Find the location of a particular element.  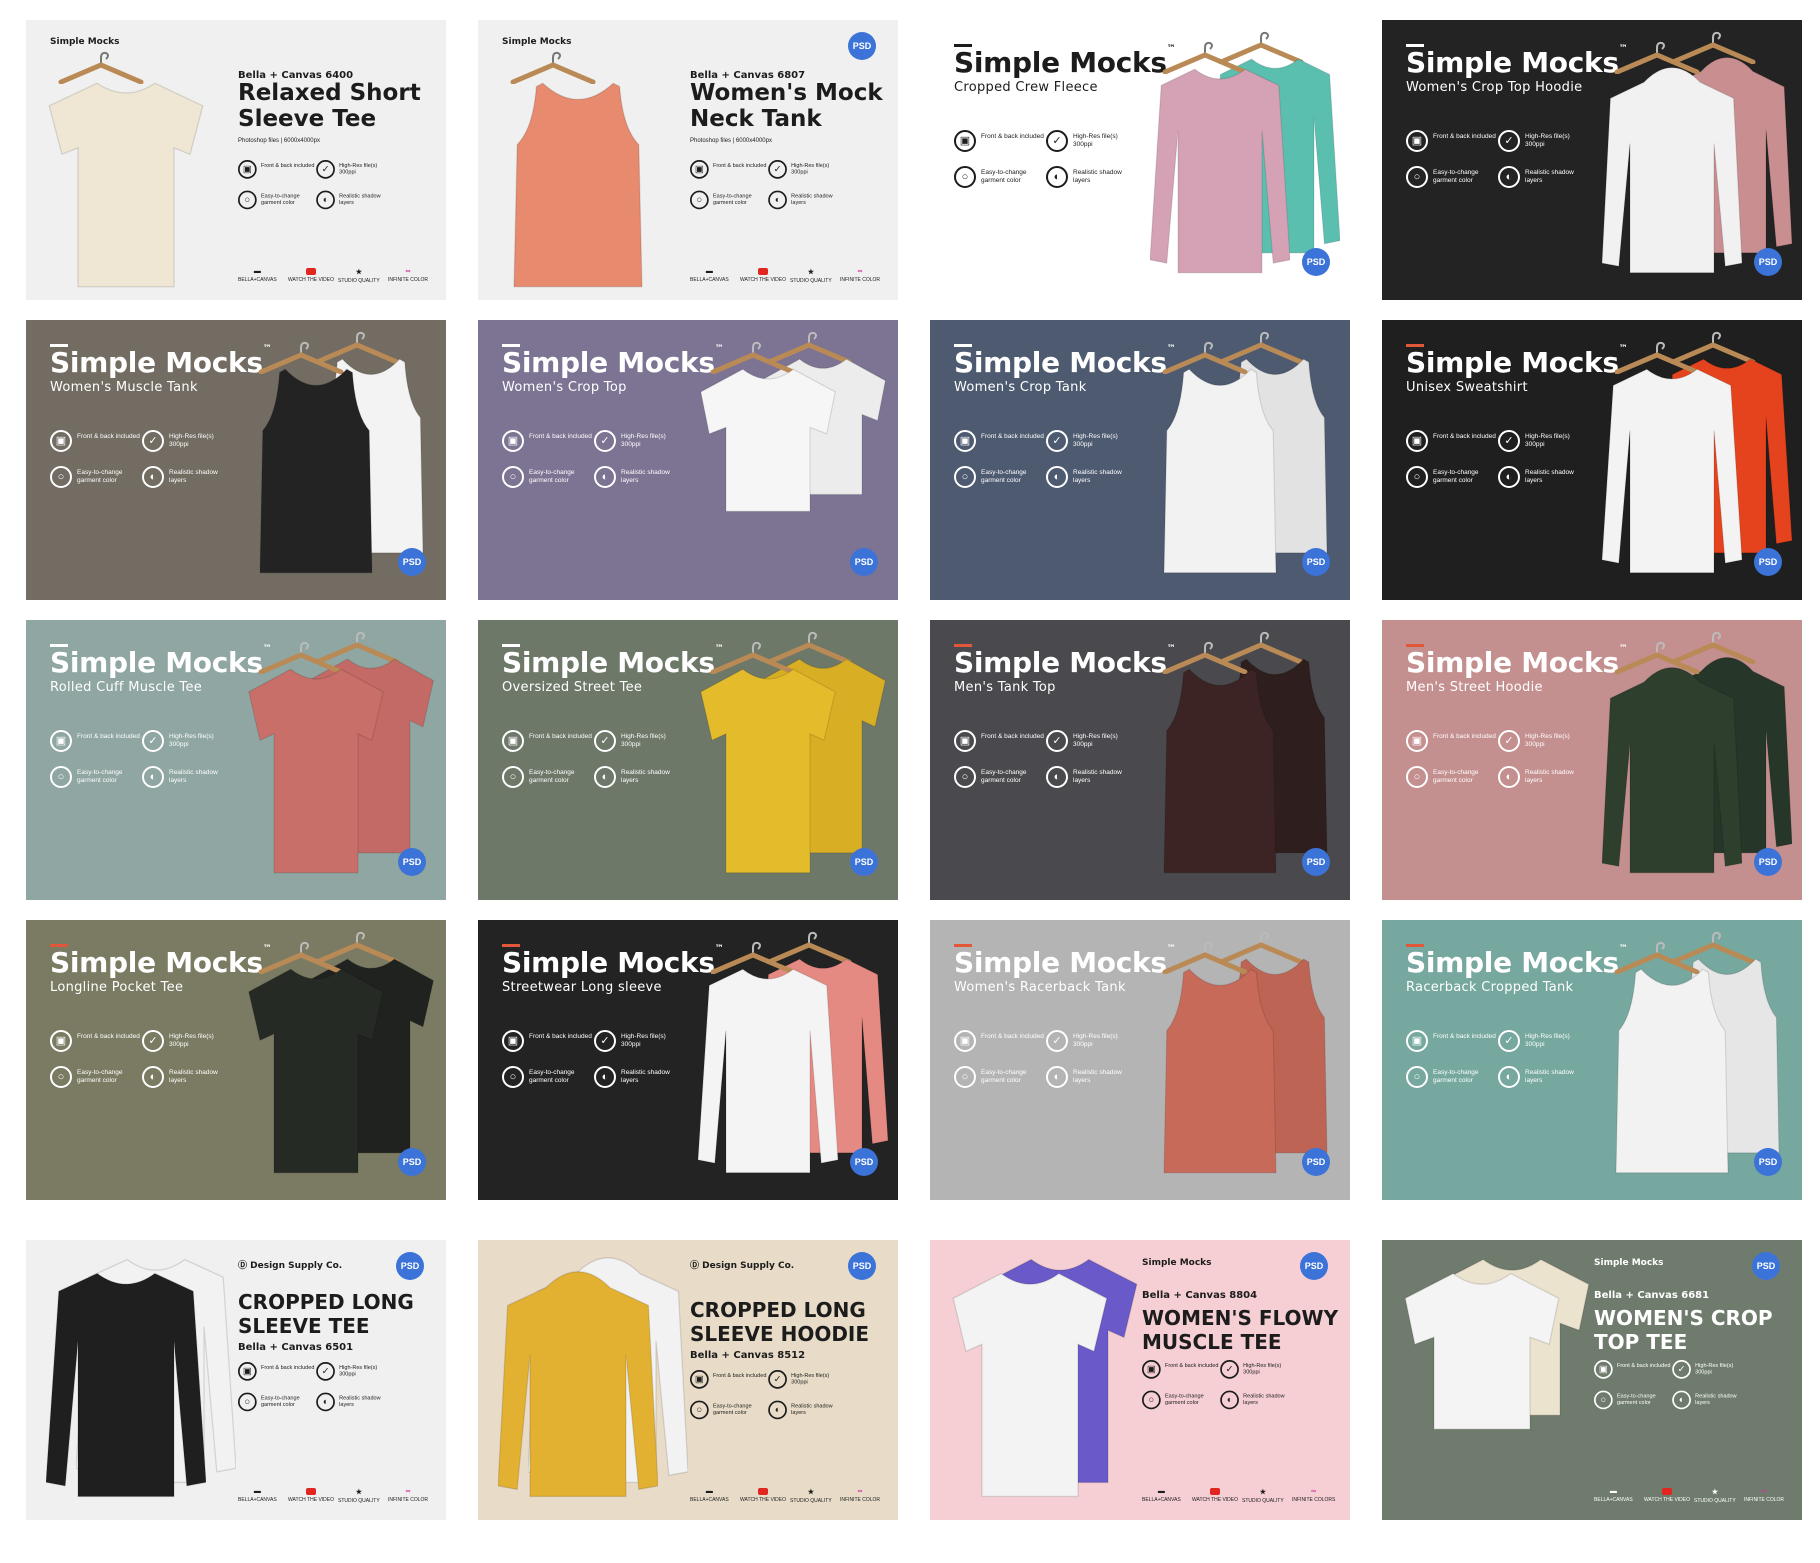

logo-label: WATCH THE VIDEO is located at coordinates (311, 1500).